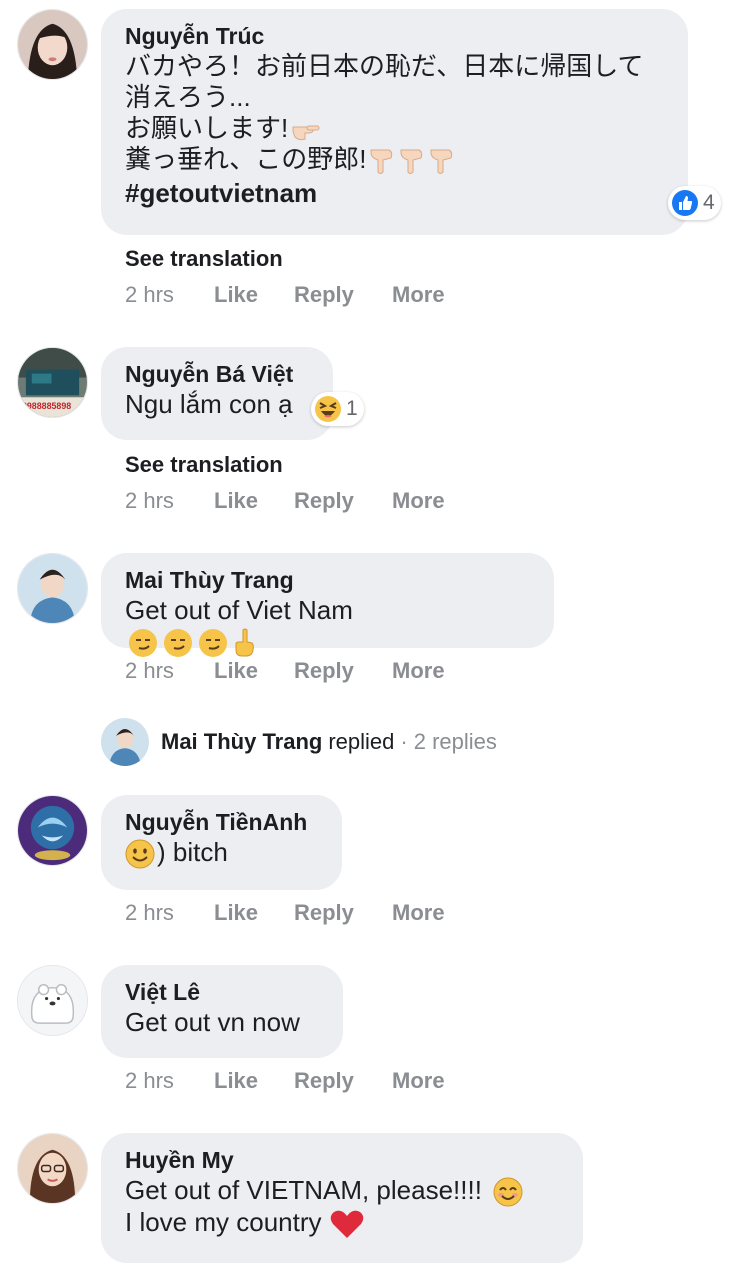  What do you see at coordinates (342, 1160) in the screenshot?
I see `comment-author: Huyền My` at bounding box center [342, 1160].